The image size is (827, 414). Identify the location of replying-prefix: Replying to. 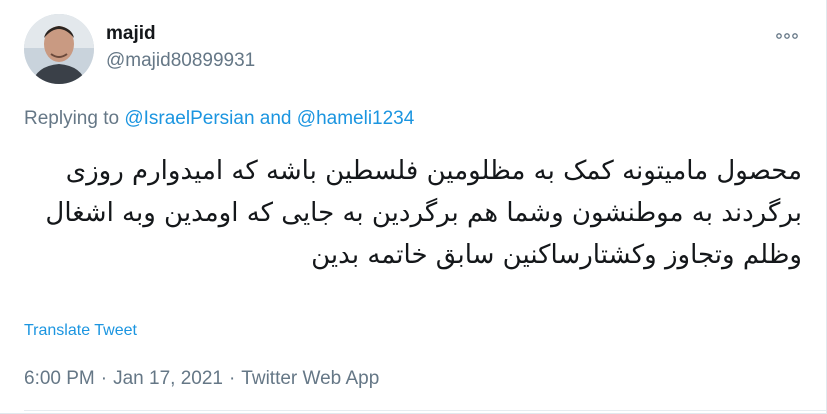
(72, 118).